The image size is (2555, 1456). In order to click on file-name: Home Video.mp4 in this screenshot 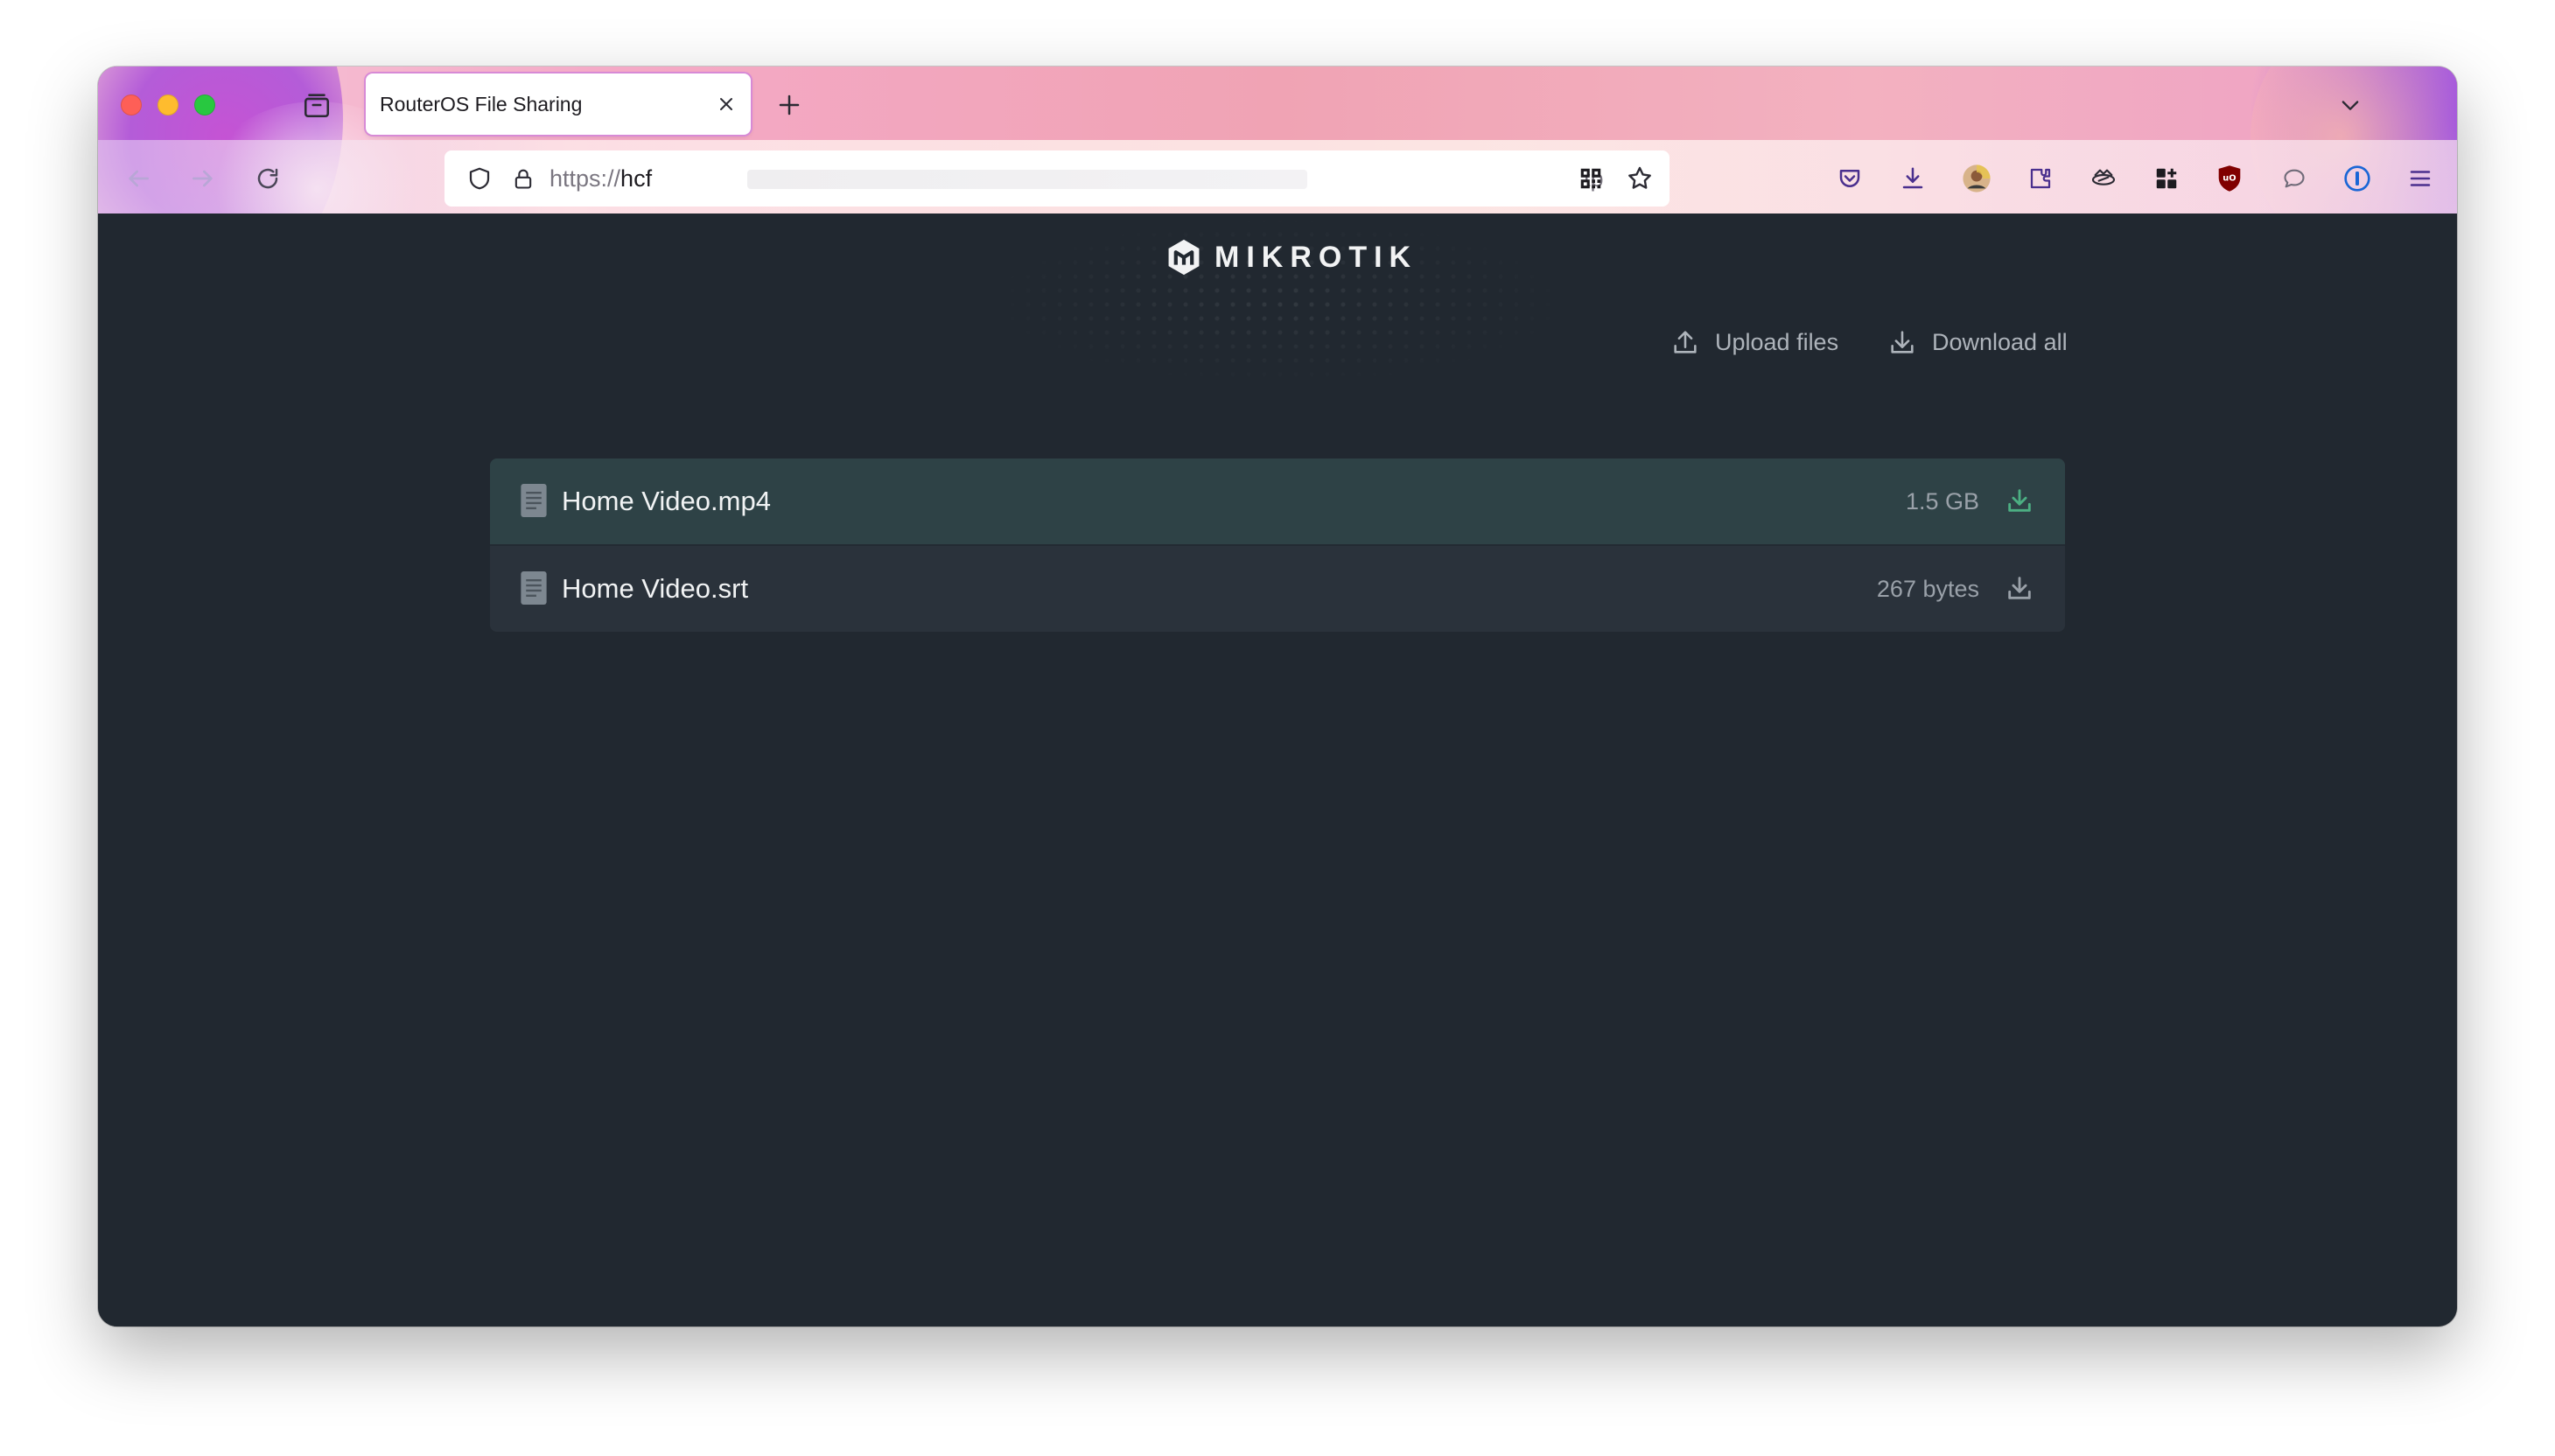, I will do `click(666, 501)`.